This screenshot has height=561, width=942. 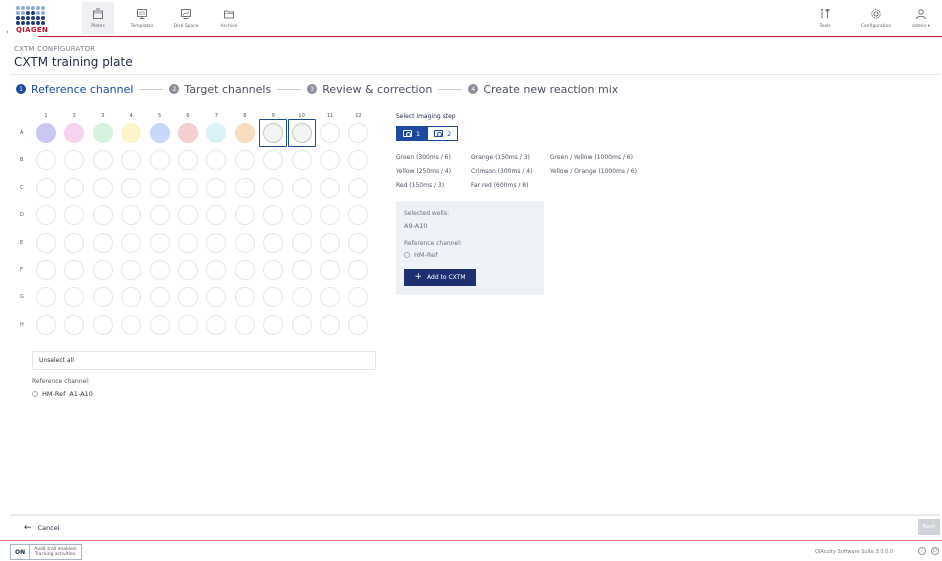 I want to click on column-header-2: 2, so click(x=74, y=116).